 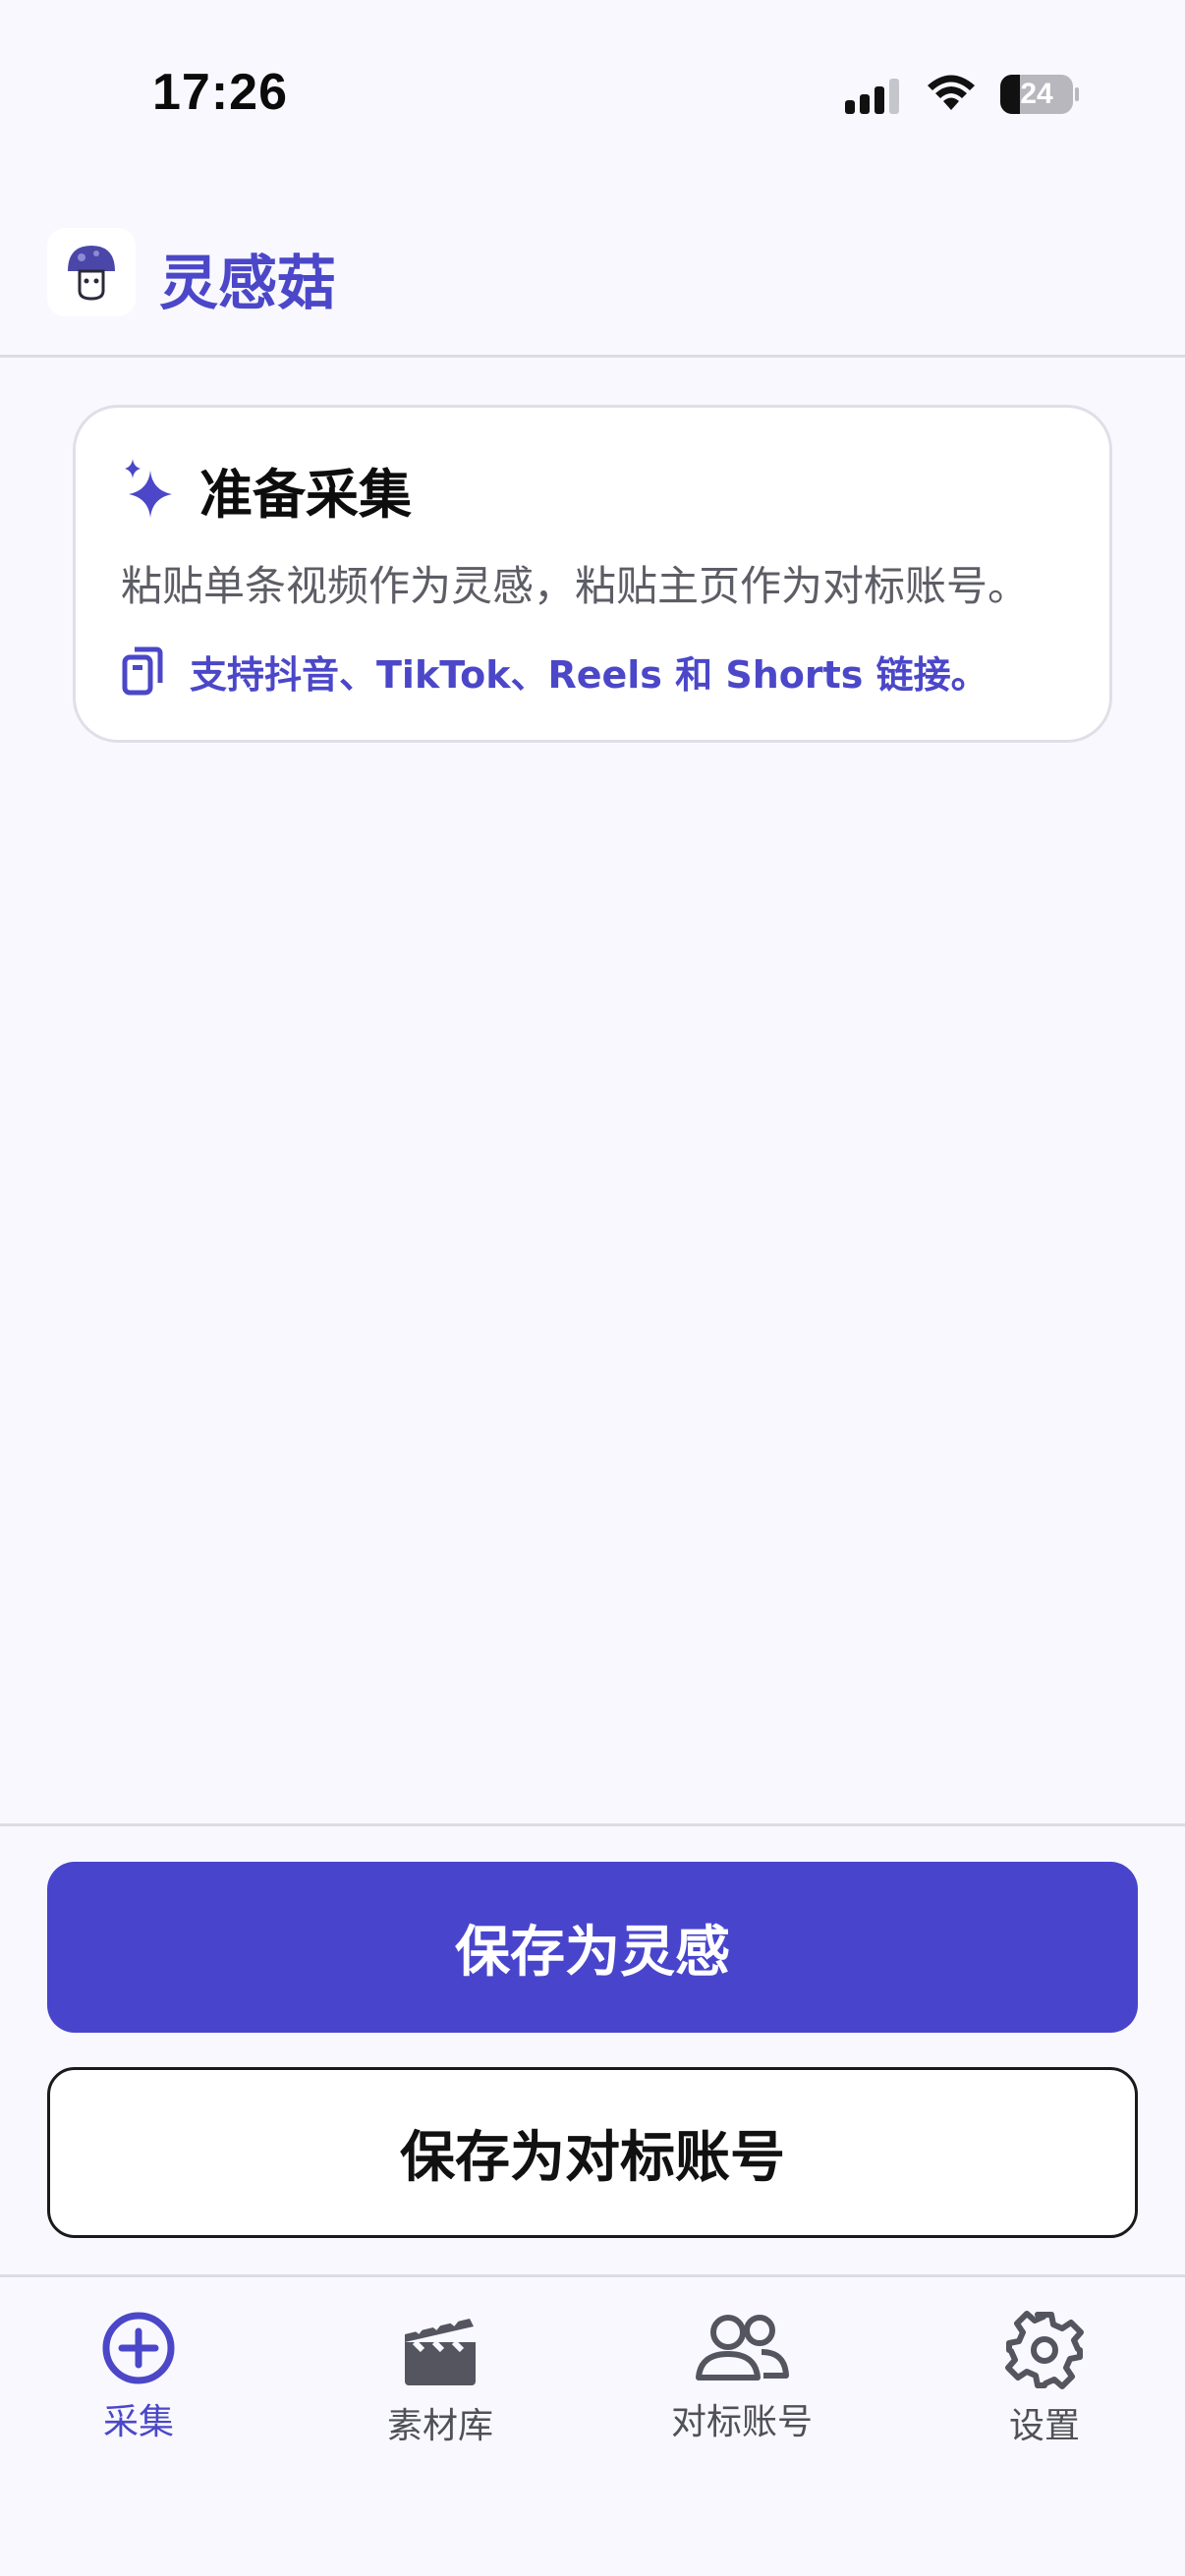 What do you see at coordinates (952, 92) in the screenshot?
I see `wifi-icon` at bounding box center [952, 92].